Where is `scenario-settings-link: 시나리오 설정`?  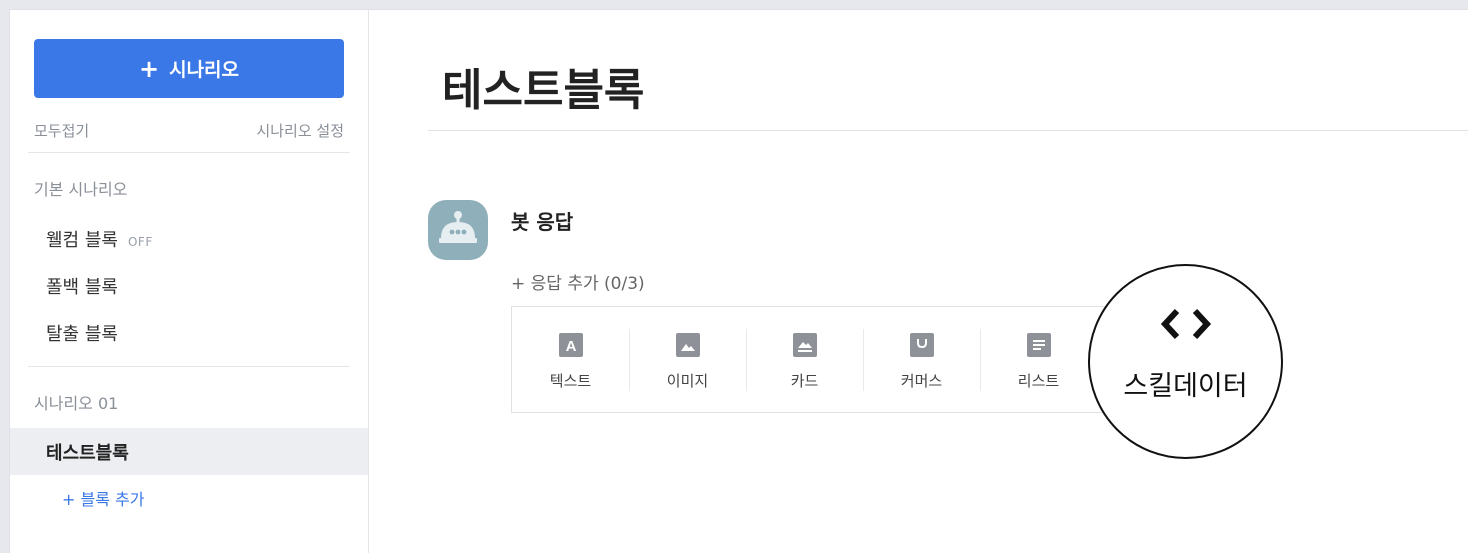 scenario-settings-link: 시나리오 설정 is located at coordinates (300, 130).